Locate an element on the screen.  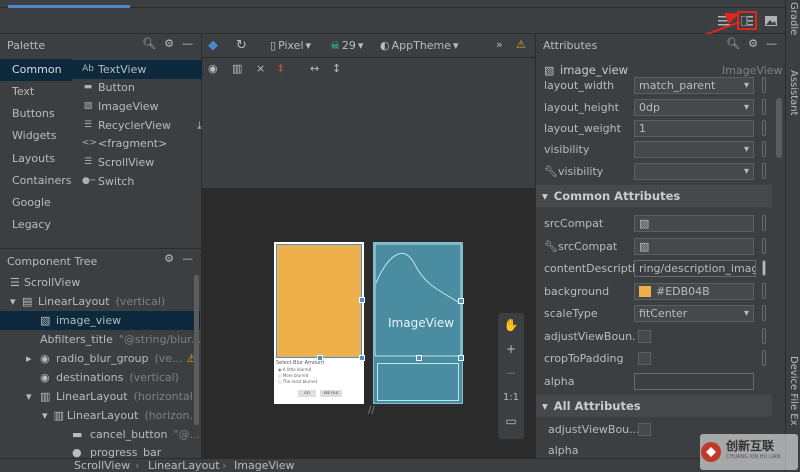
pack-horizontal-icon: ↔ is located at coordinates (314, 68).